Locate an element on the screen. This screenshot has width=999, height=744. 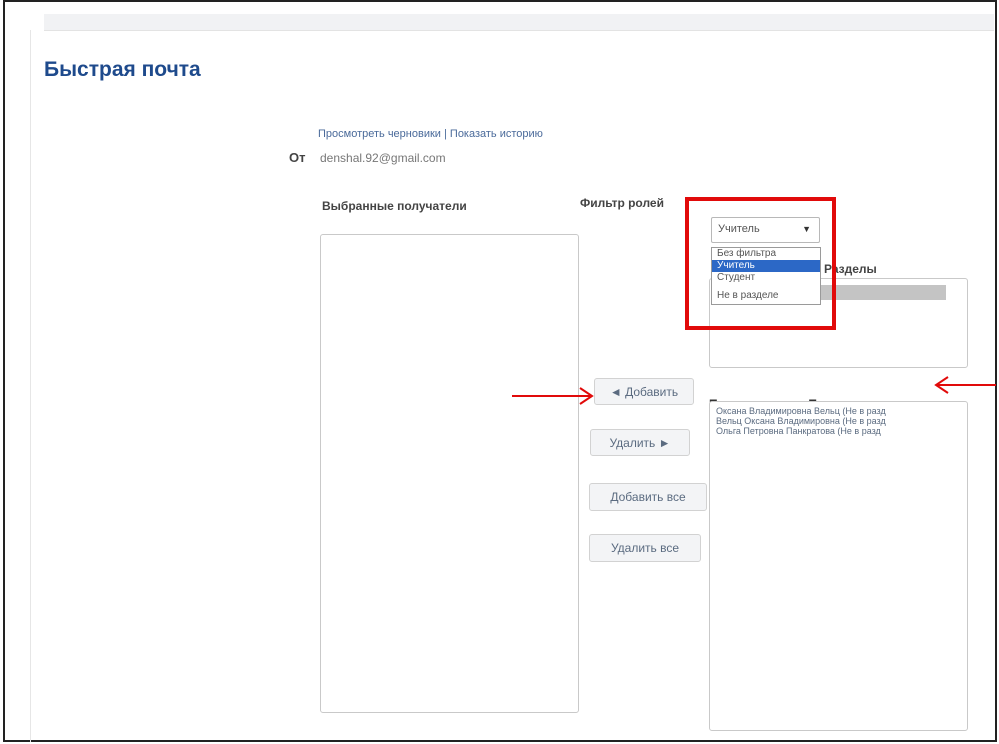
links-row: Просмотреть черновики | Показать историю is located at coordinates (430, 134).